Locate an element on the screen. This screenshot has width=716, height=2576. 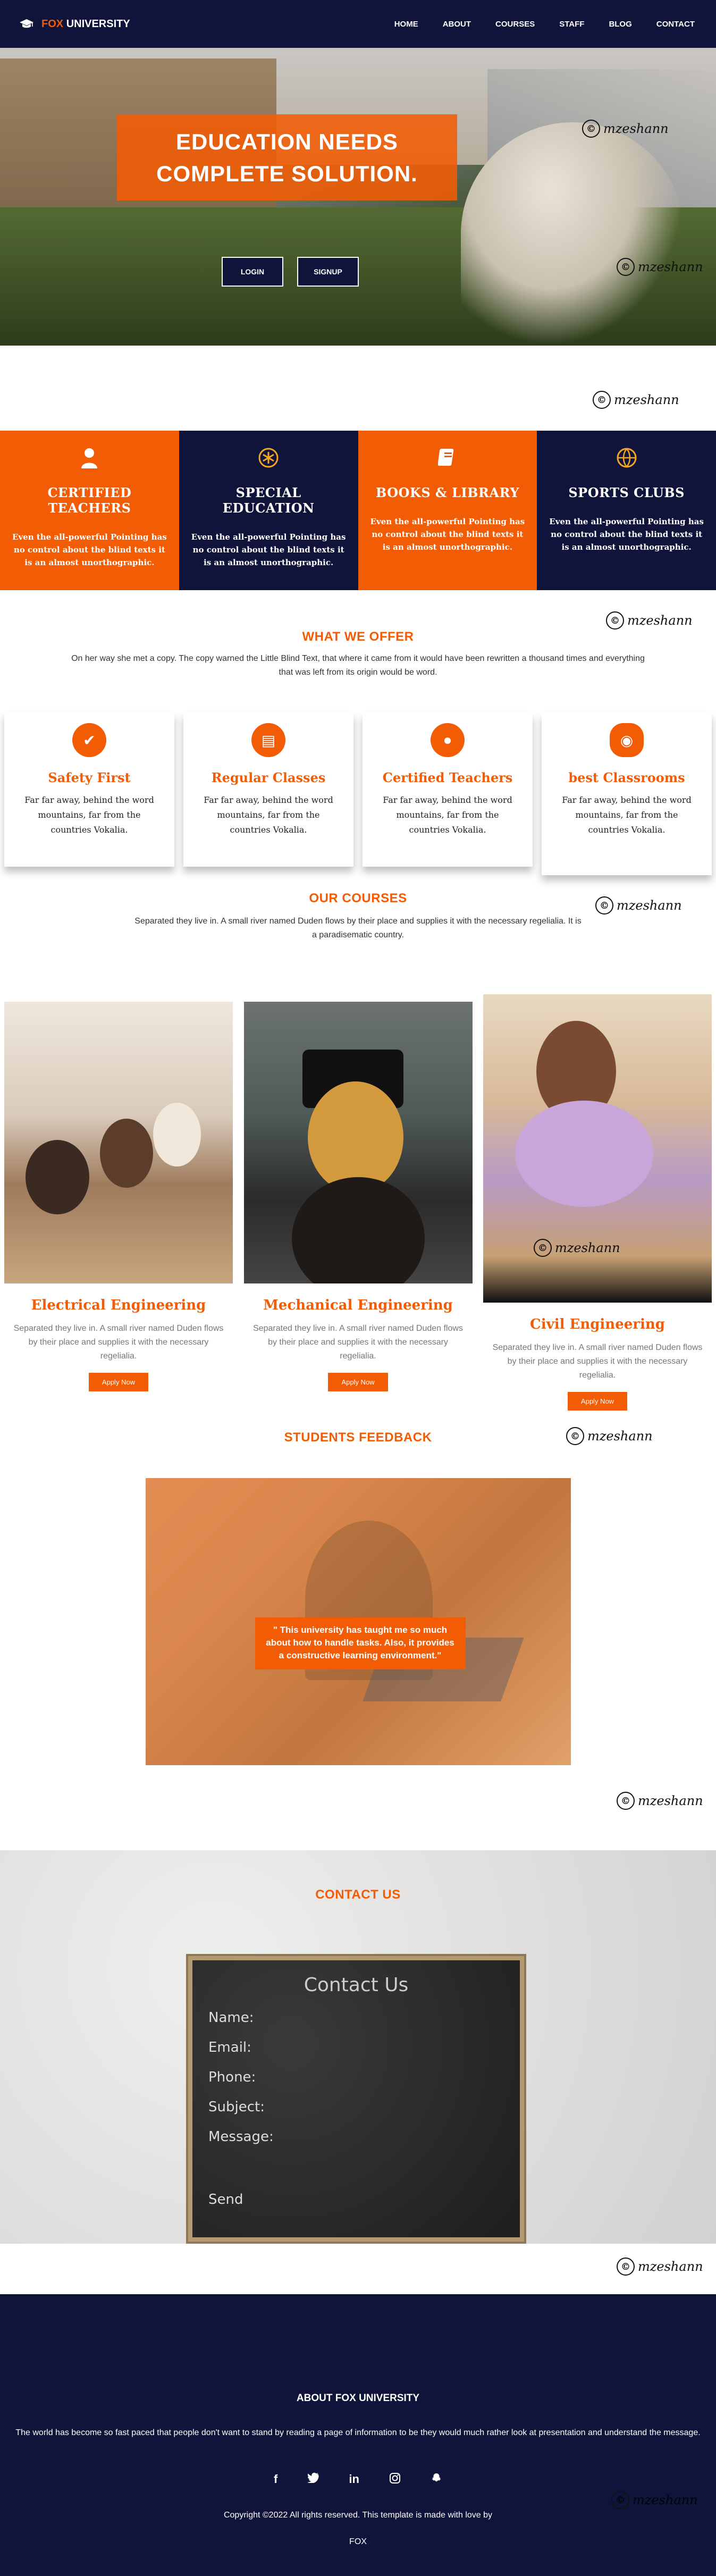
feature-title: BOOKS & LIBRARY is located at coordinates (447, 492).